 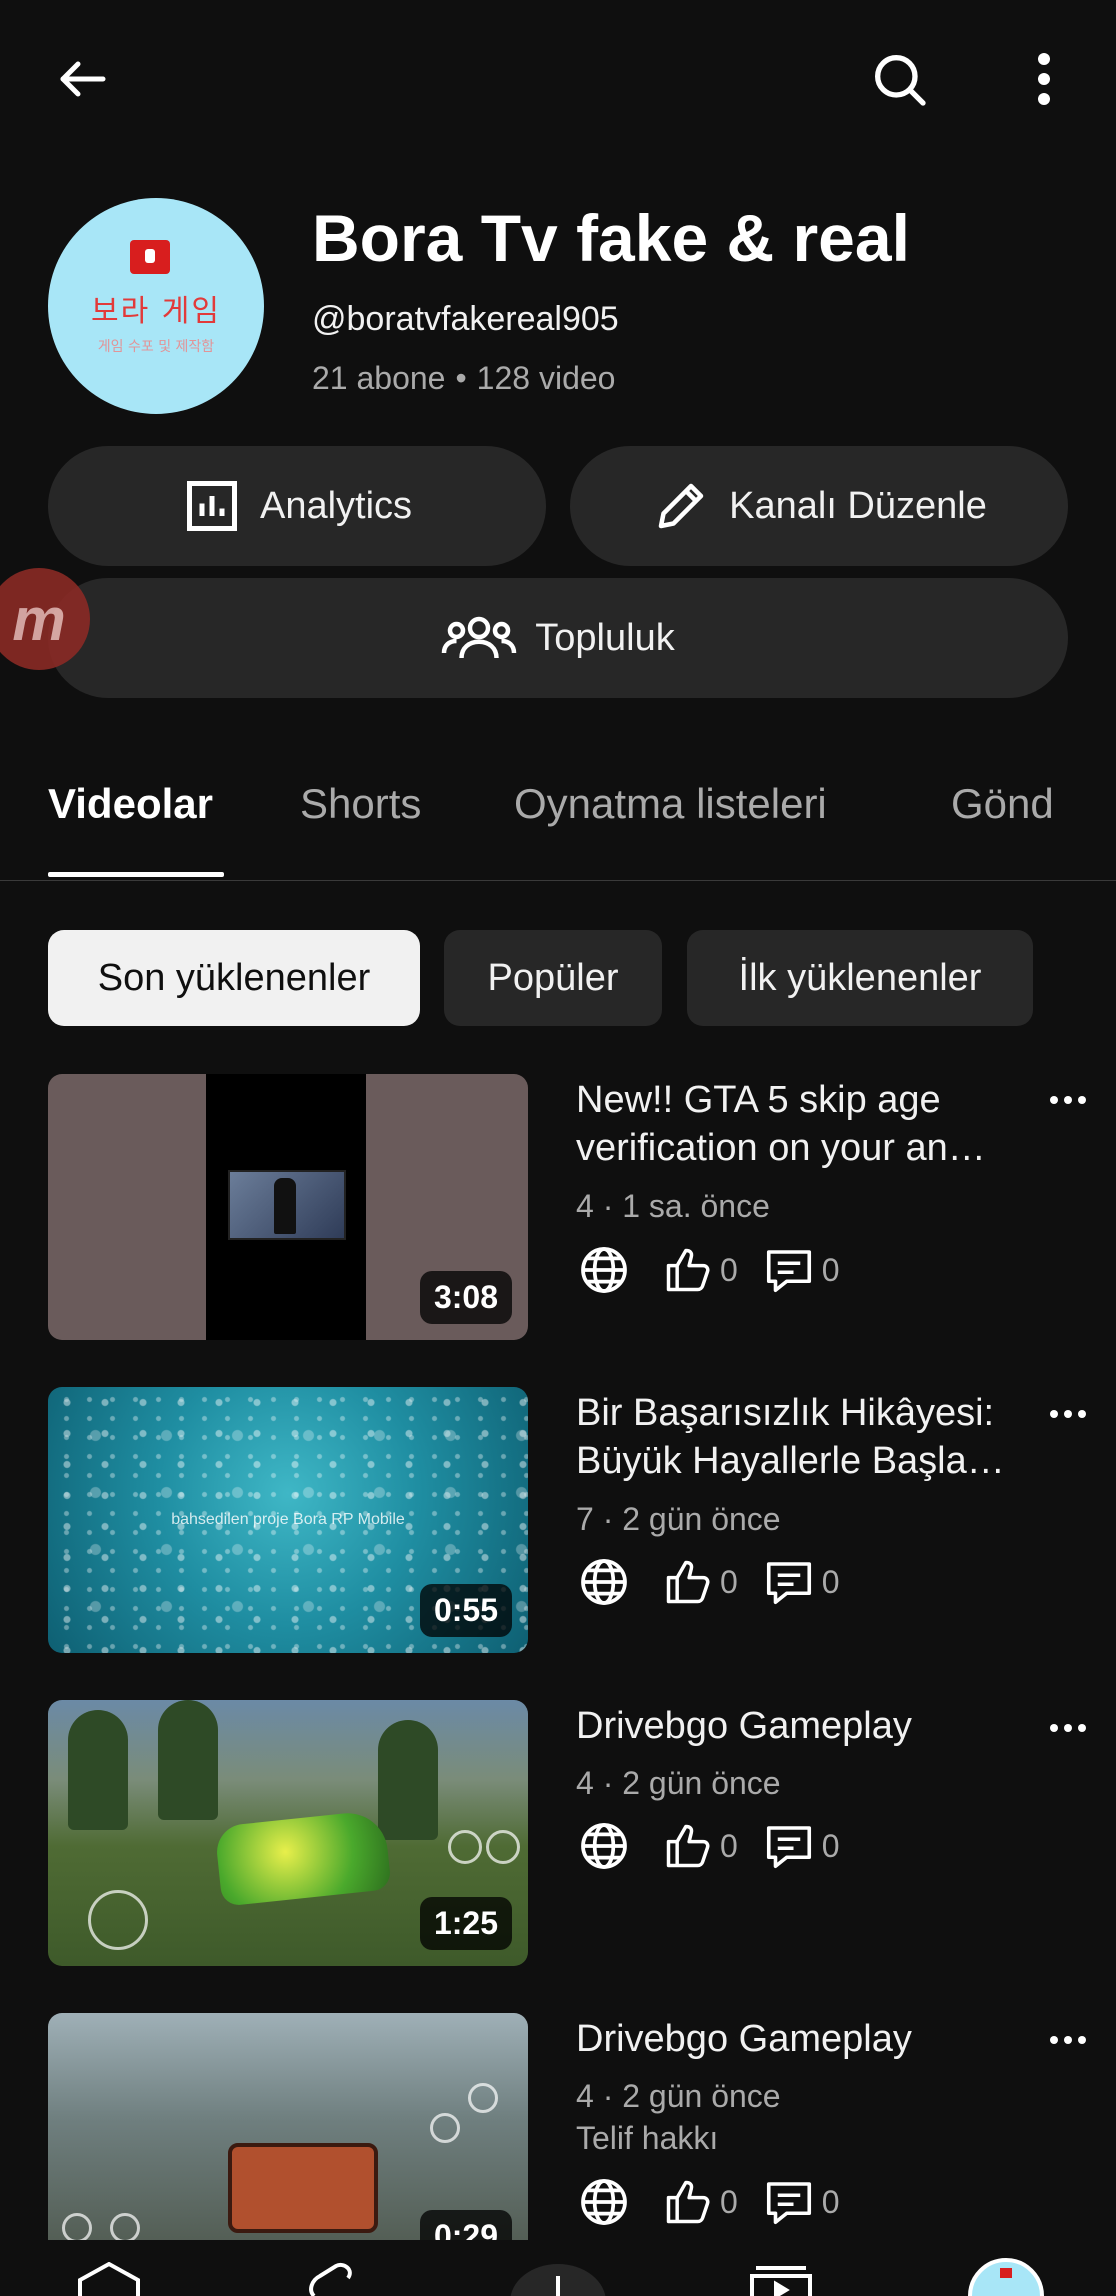 What do you see at coordinates (558, 880) in the screenshot?
I see `tabs-divider` at bounding box center [558, 880].